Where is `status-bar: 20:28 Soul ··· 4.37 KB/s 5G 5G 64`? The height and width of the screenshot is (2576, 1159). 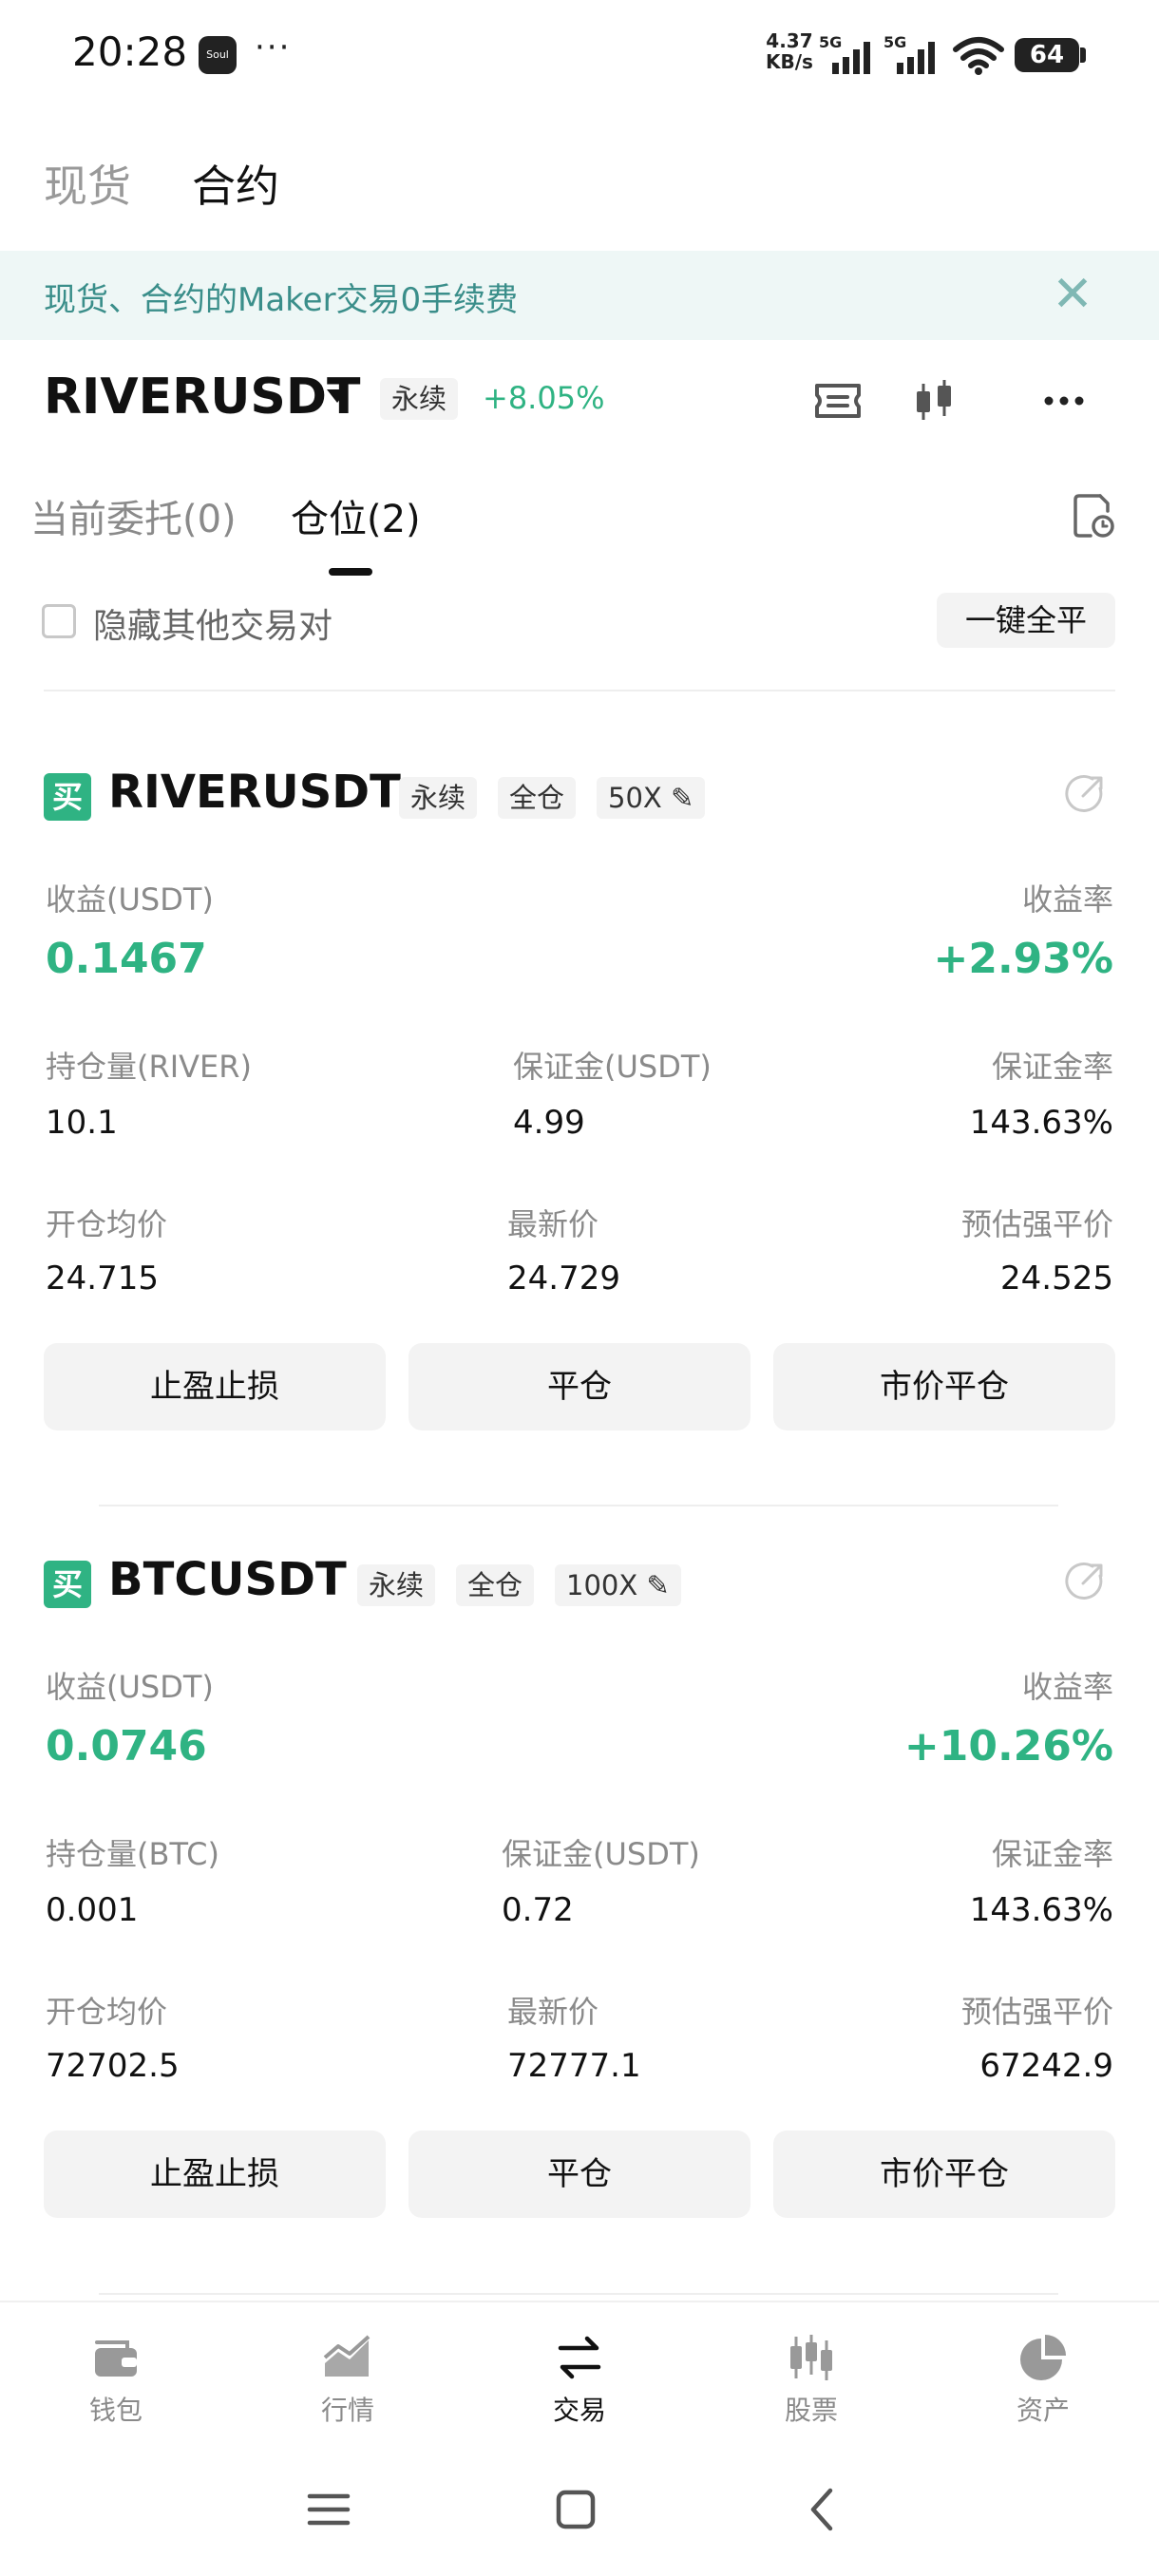 status-bar: 20:28 Soul ··· 4.37 KB/s 5G 5G 64 is located at coordinates (579, 54).